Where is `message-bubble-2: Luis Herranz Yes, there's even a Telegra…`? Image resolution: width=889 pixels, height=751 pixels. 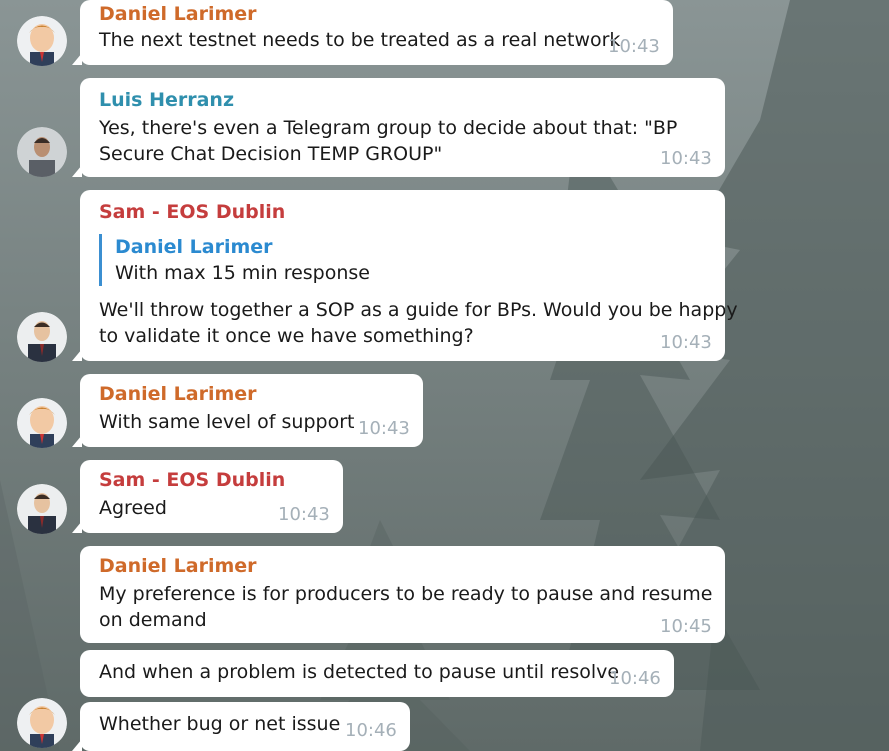 message-bubble-2: Luis Herranz Yes, there's even a Telegra… is located at coordinates (398, 127).